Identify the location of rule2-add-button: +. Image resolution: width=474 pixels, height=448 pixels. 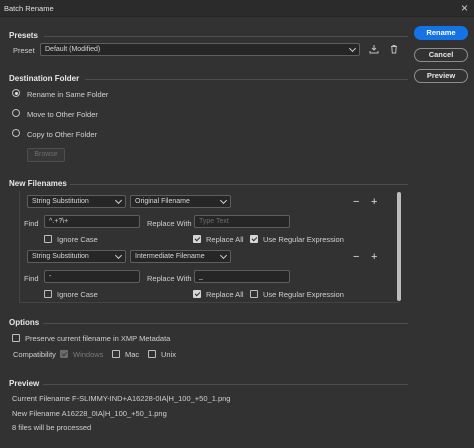
(374, 257).